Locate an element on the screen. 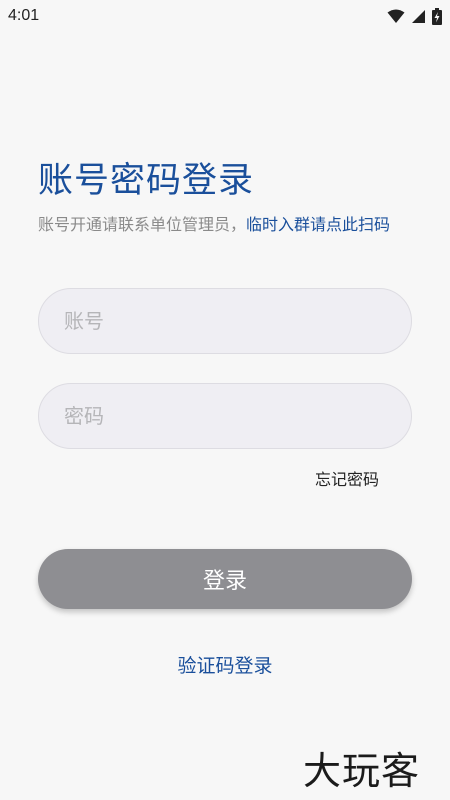  password-field is located at coordinates (225, 416).